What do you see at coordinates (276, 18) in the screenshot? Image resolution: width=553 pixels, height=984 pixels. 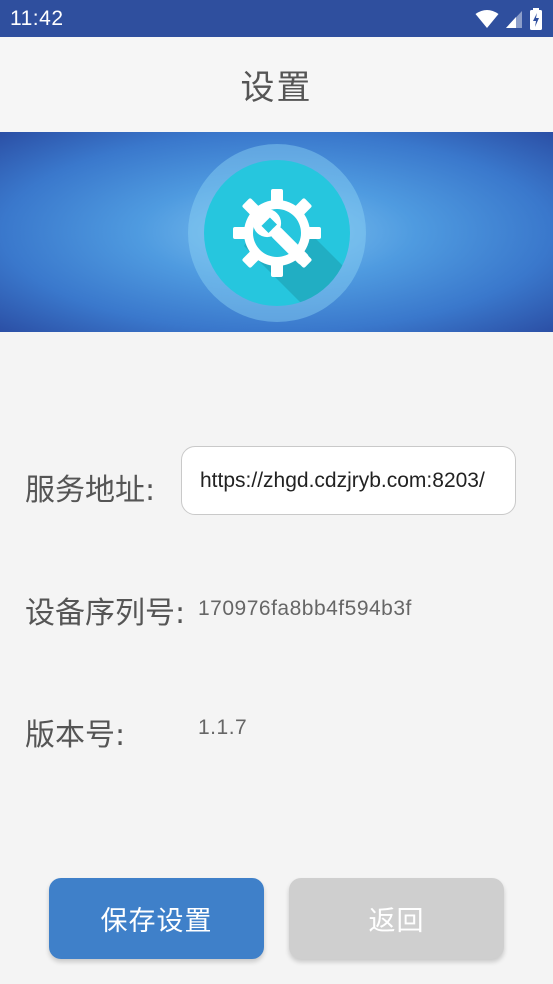 I see `status-bar: 11:42` at bounding box center [276, 18].